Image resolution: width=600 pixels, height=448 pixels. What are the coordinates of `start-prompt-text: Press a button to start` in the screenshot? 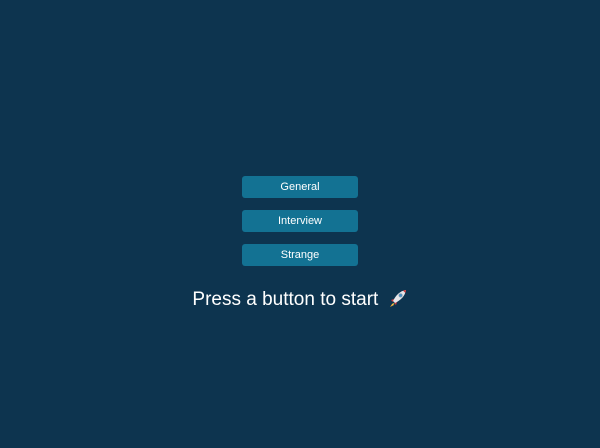 It's located at (285, 299).